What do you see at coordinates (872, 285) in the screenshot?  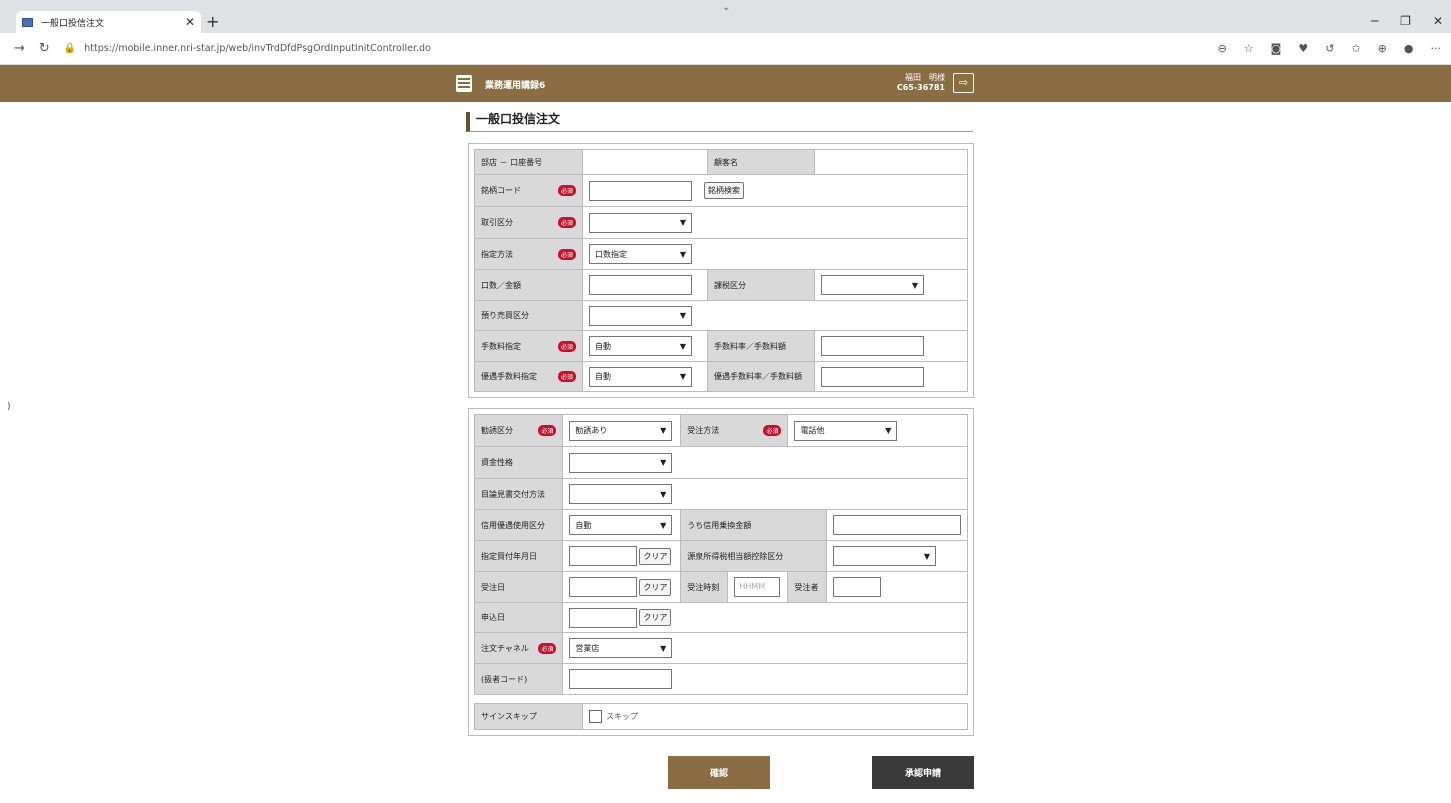 I see `tax-type-select: ▼` at bounding box center [872, 285].